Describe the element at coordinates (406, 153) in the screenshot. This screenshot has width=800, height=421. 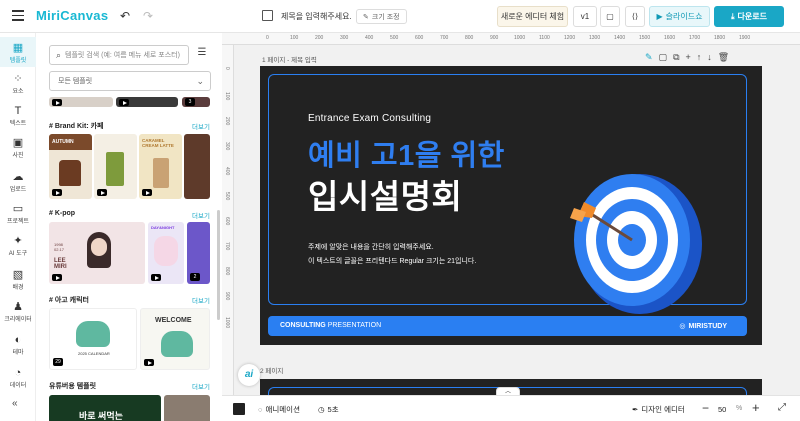
I see `slide-title-line-1: 예비 고1을 위한` at that location.